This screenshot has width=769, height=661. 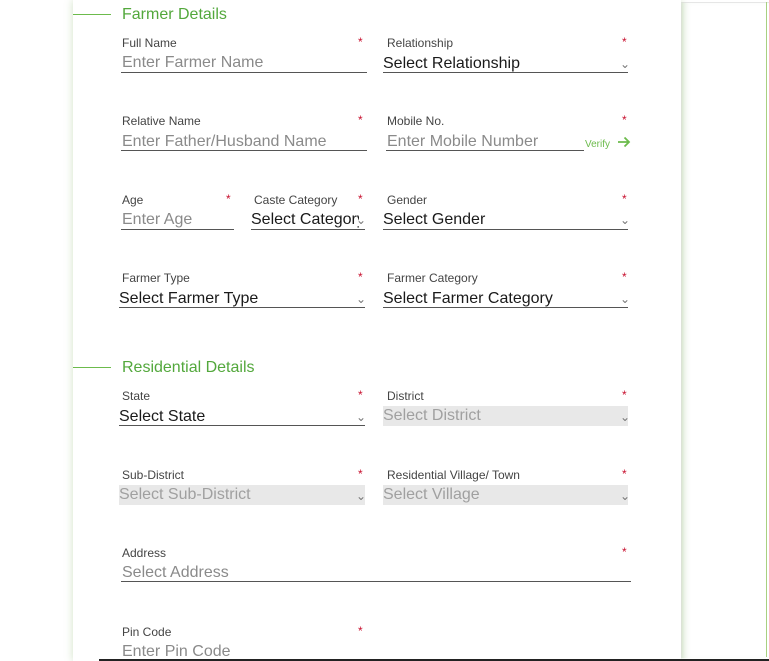 What do you see at coordinates (432, 415) in the screenshot?
I see `district-select-value: Select District` at bounding box center [432, 415].